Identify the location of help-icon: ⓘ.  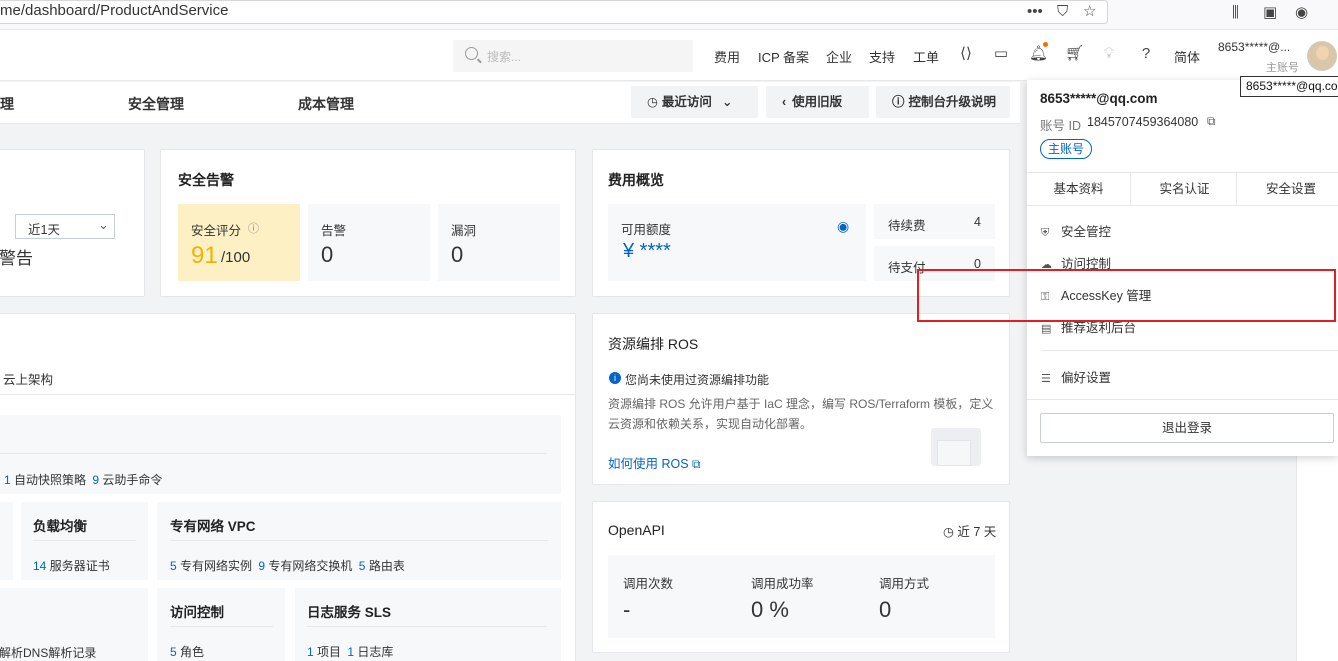
(253, 228).